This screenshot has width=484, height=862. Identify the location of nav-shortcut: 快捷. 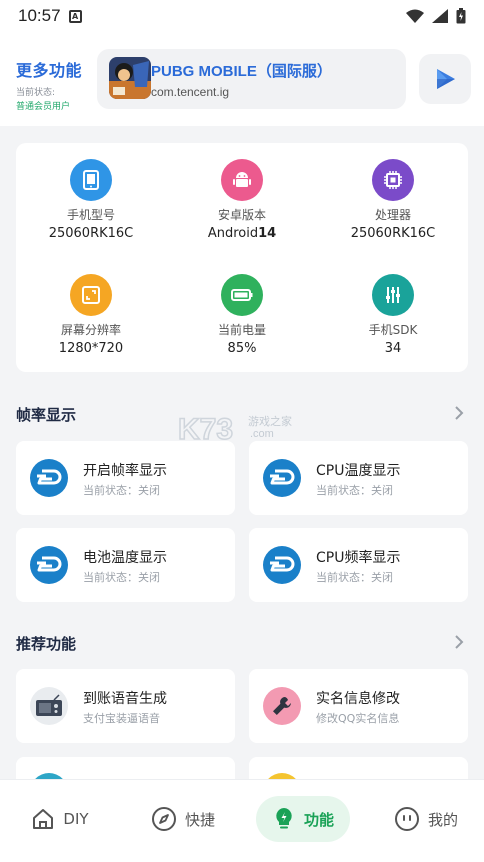
(183, 819).